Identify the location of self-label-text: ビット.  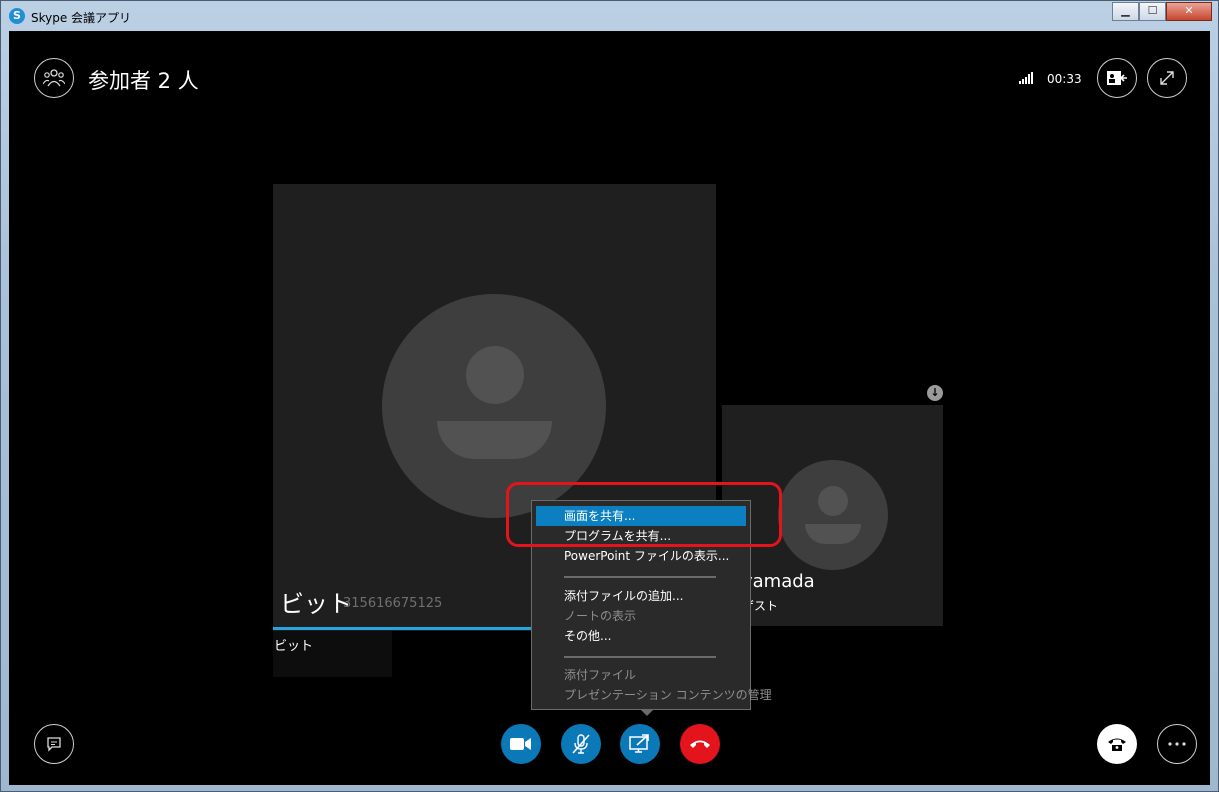
(294, 646).